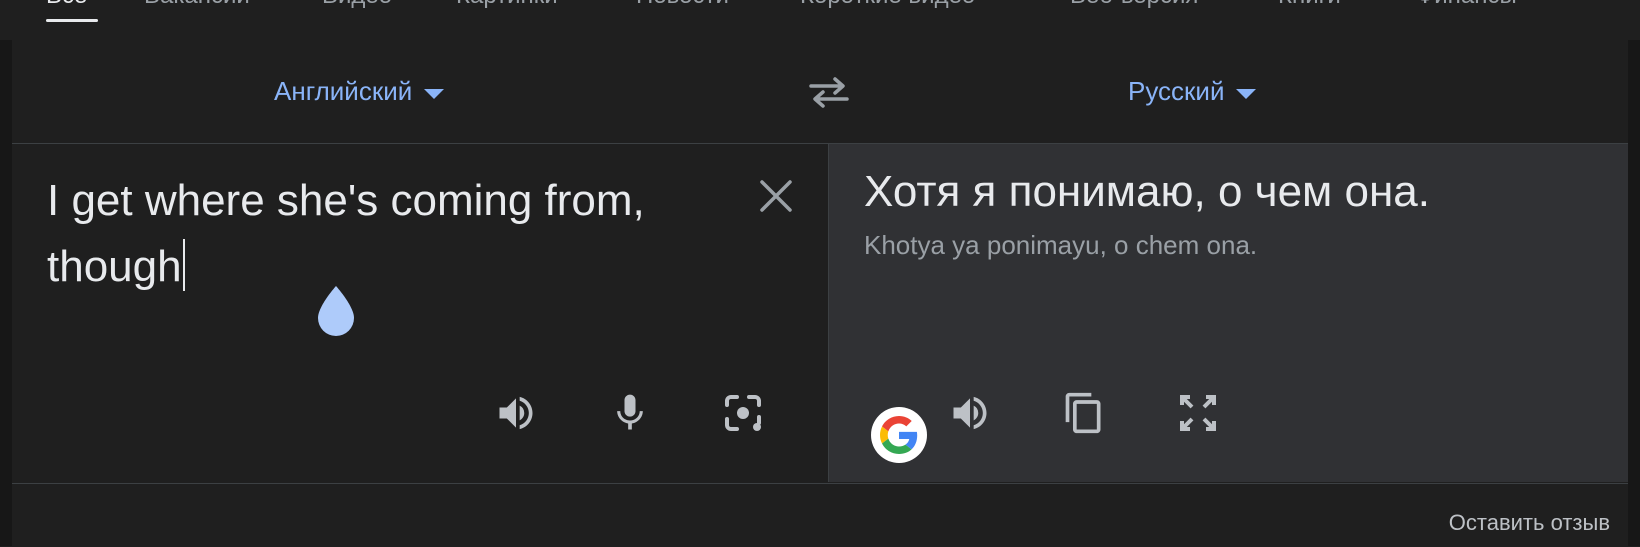  Describe the element at coordinates (1134, 5) in the screenshot. I see `tab-web: Веб-версия` at that location.